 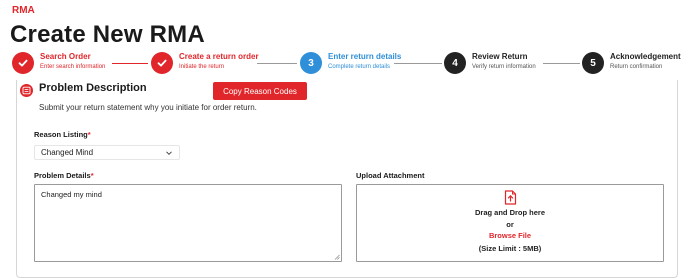 What do you see at coordinates (65, 56) in the screenshot?
I see `step-title: Search Order` at bounding box center [65, 56].